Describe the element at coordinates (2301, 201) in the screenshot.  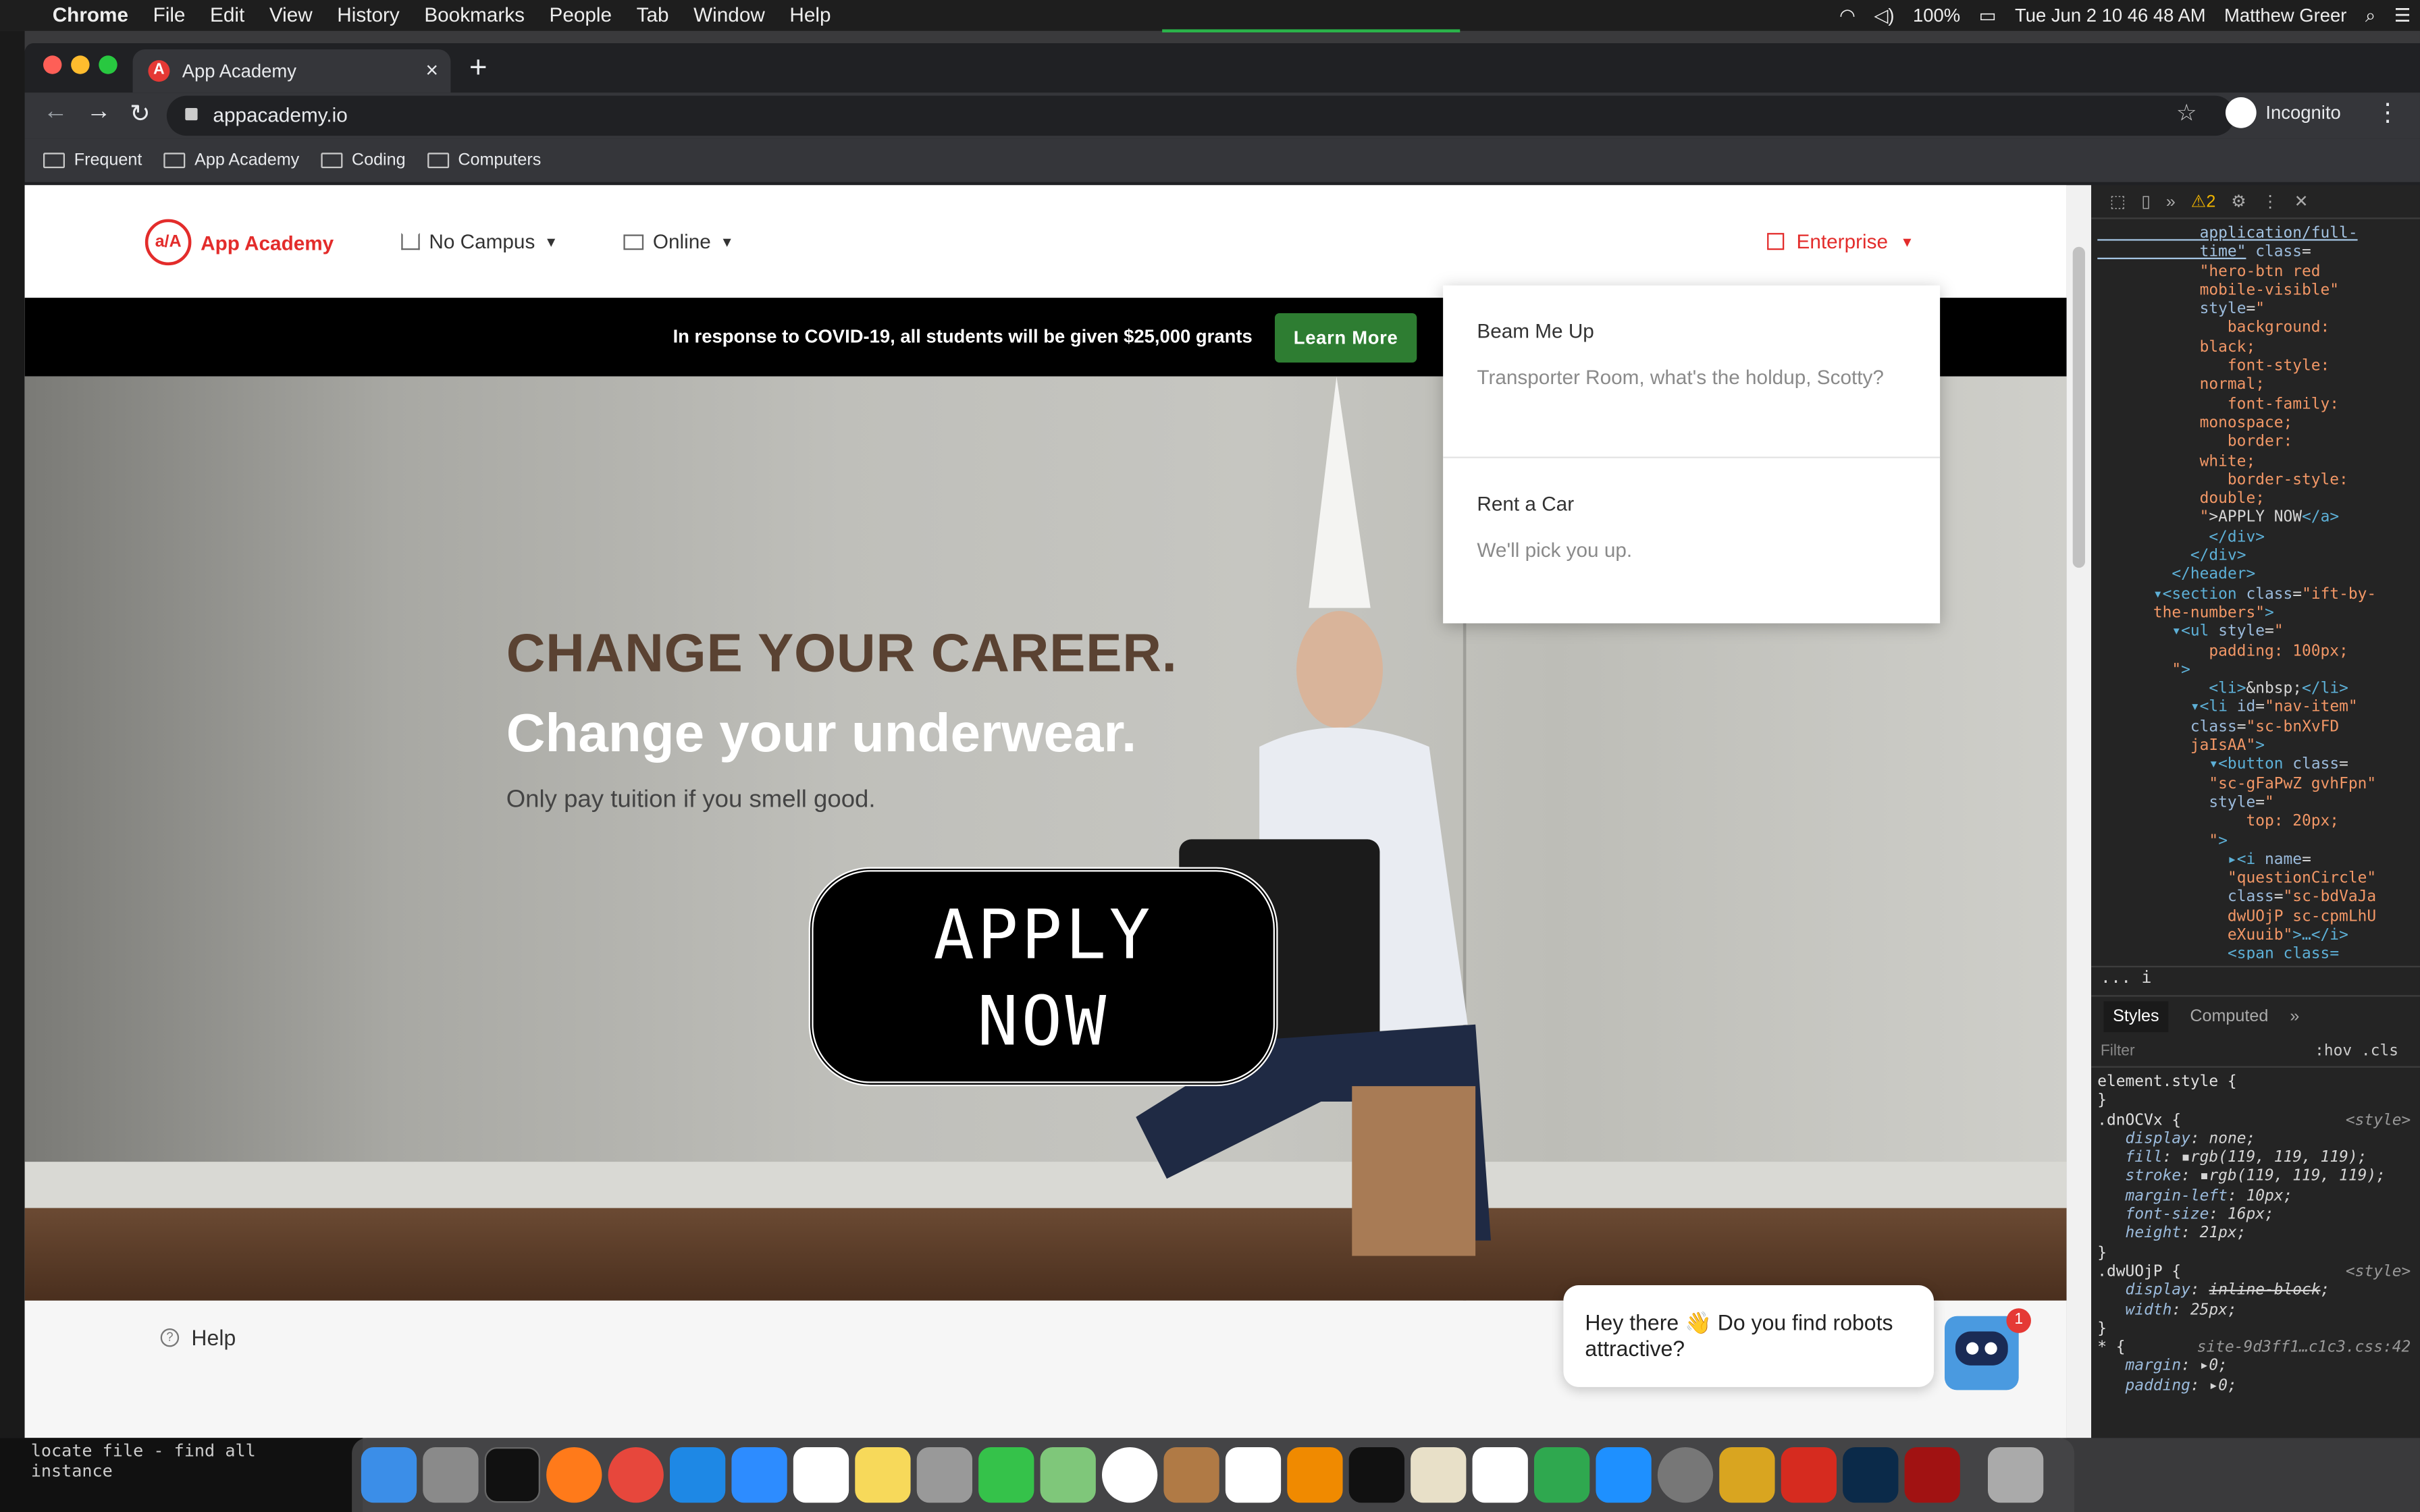
I see `close-devtools-icon: ✕` at that location.